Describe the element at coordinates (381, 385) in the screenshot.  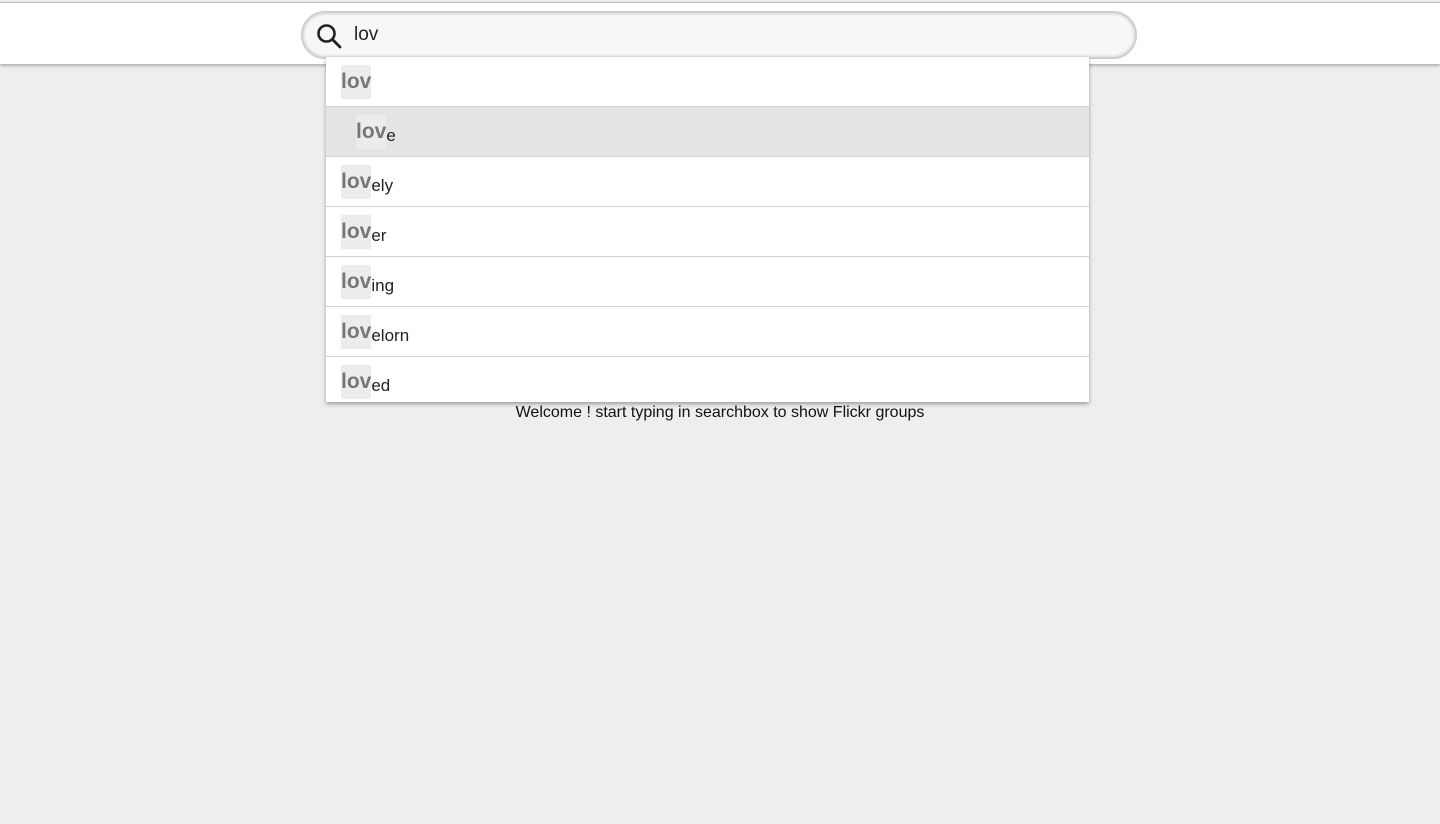
I see `suggestion-rest: ed` at that location.